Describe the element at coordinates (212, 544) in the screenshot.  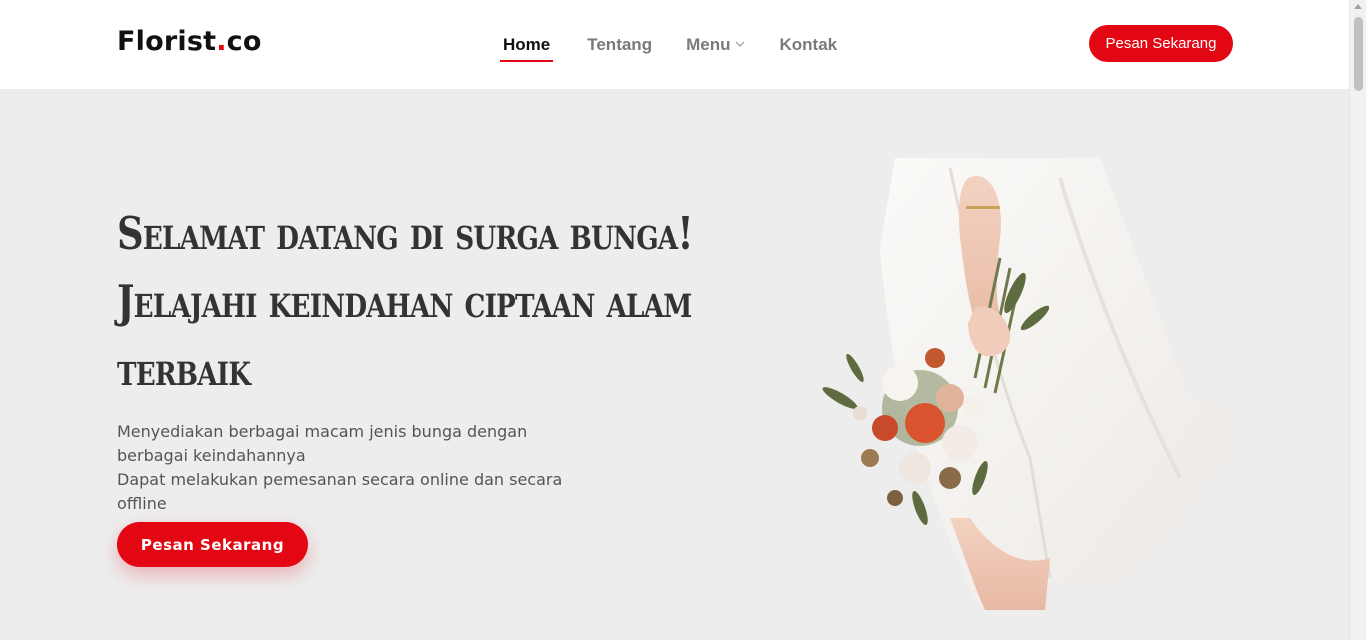
I see `order-now-hero-button: Pesan Sekarang` at that location.